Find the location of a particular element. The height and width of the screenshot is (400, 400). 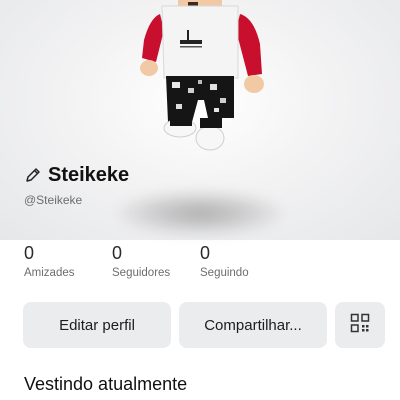

pencil-icon is located at coordinates (33, 175).